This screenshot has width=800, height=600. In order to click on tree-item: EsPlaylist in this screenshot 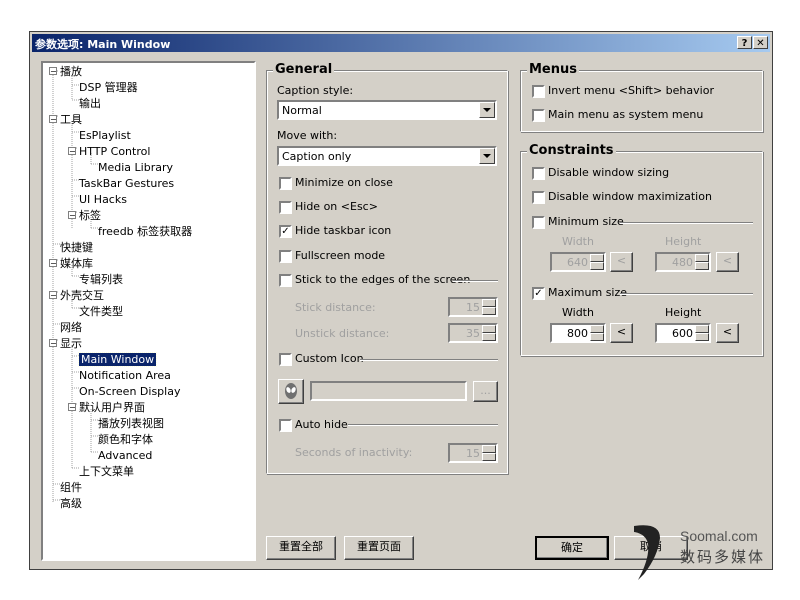, I will do `click(105, 135)`.